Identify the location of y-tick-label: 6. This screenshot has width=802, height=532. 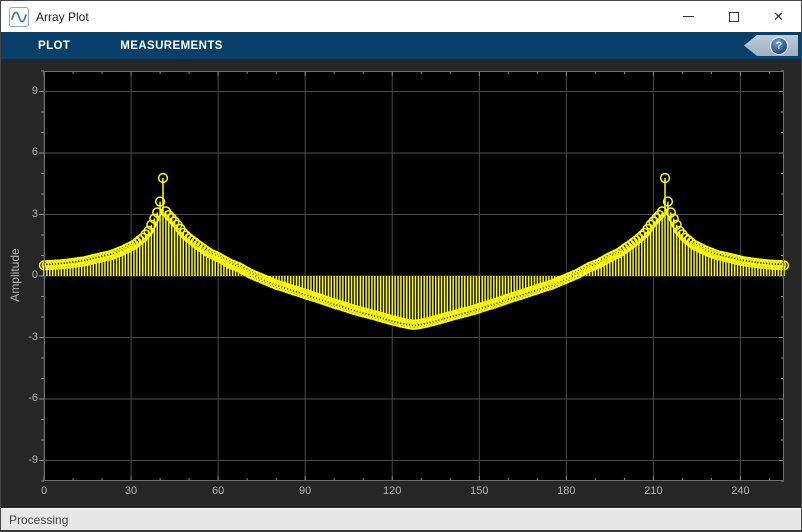
(34, 152).